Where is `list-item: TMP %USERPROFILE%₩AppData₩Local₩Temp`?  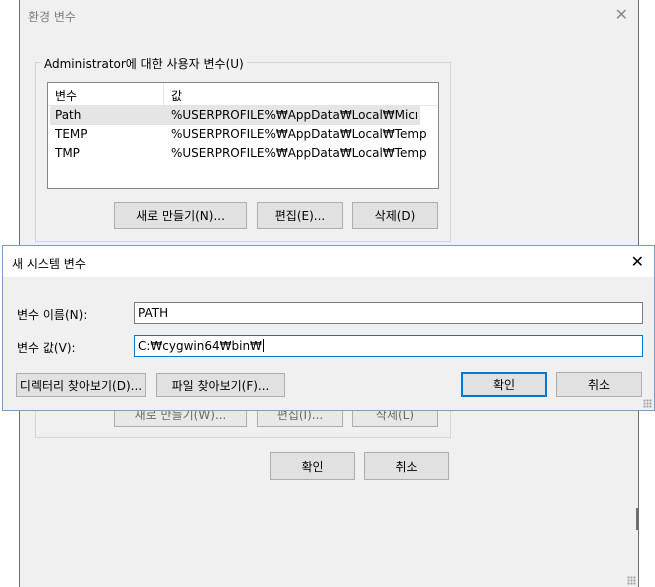 list-item: TMP %USERPROFILE%₩AppData₩Local₩Temp is located at coordinates (238, 153).